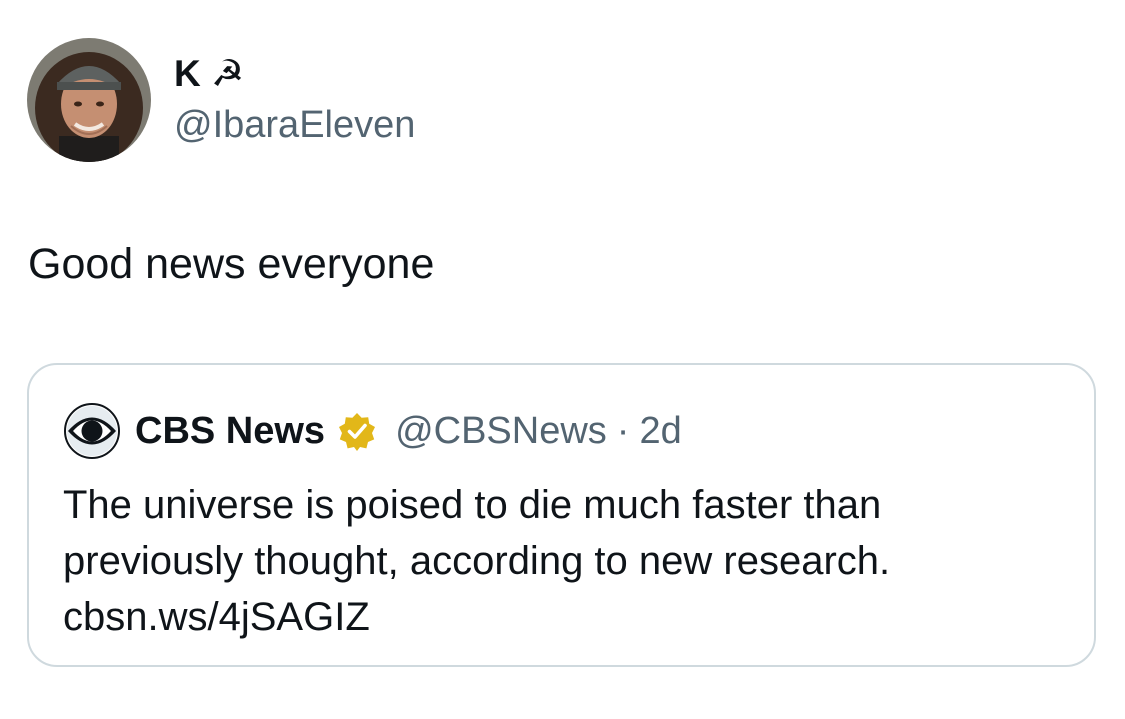 The image size is (1125, 719). I want to click on quoted-tweet-header: CBS News @CBSNews · 2d, so click(372, 431).